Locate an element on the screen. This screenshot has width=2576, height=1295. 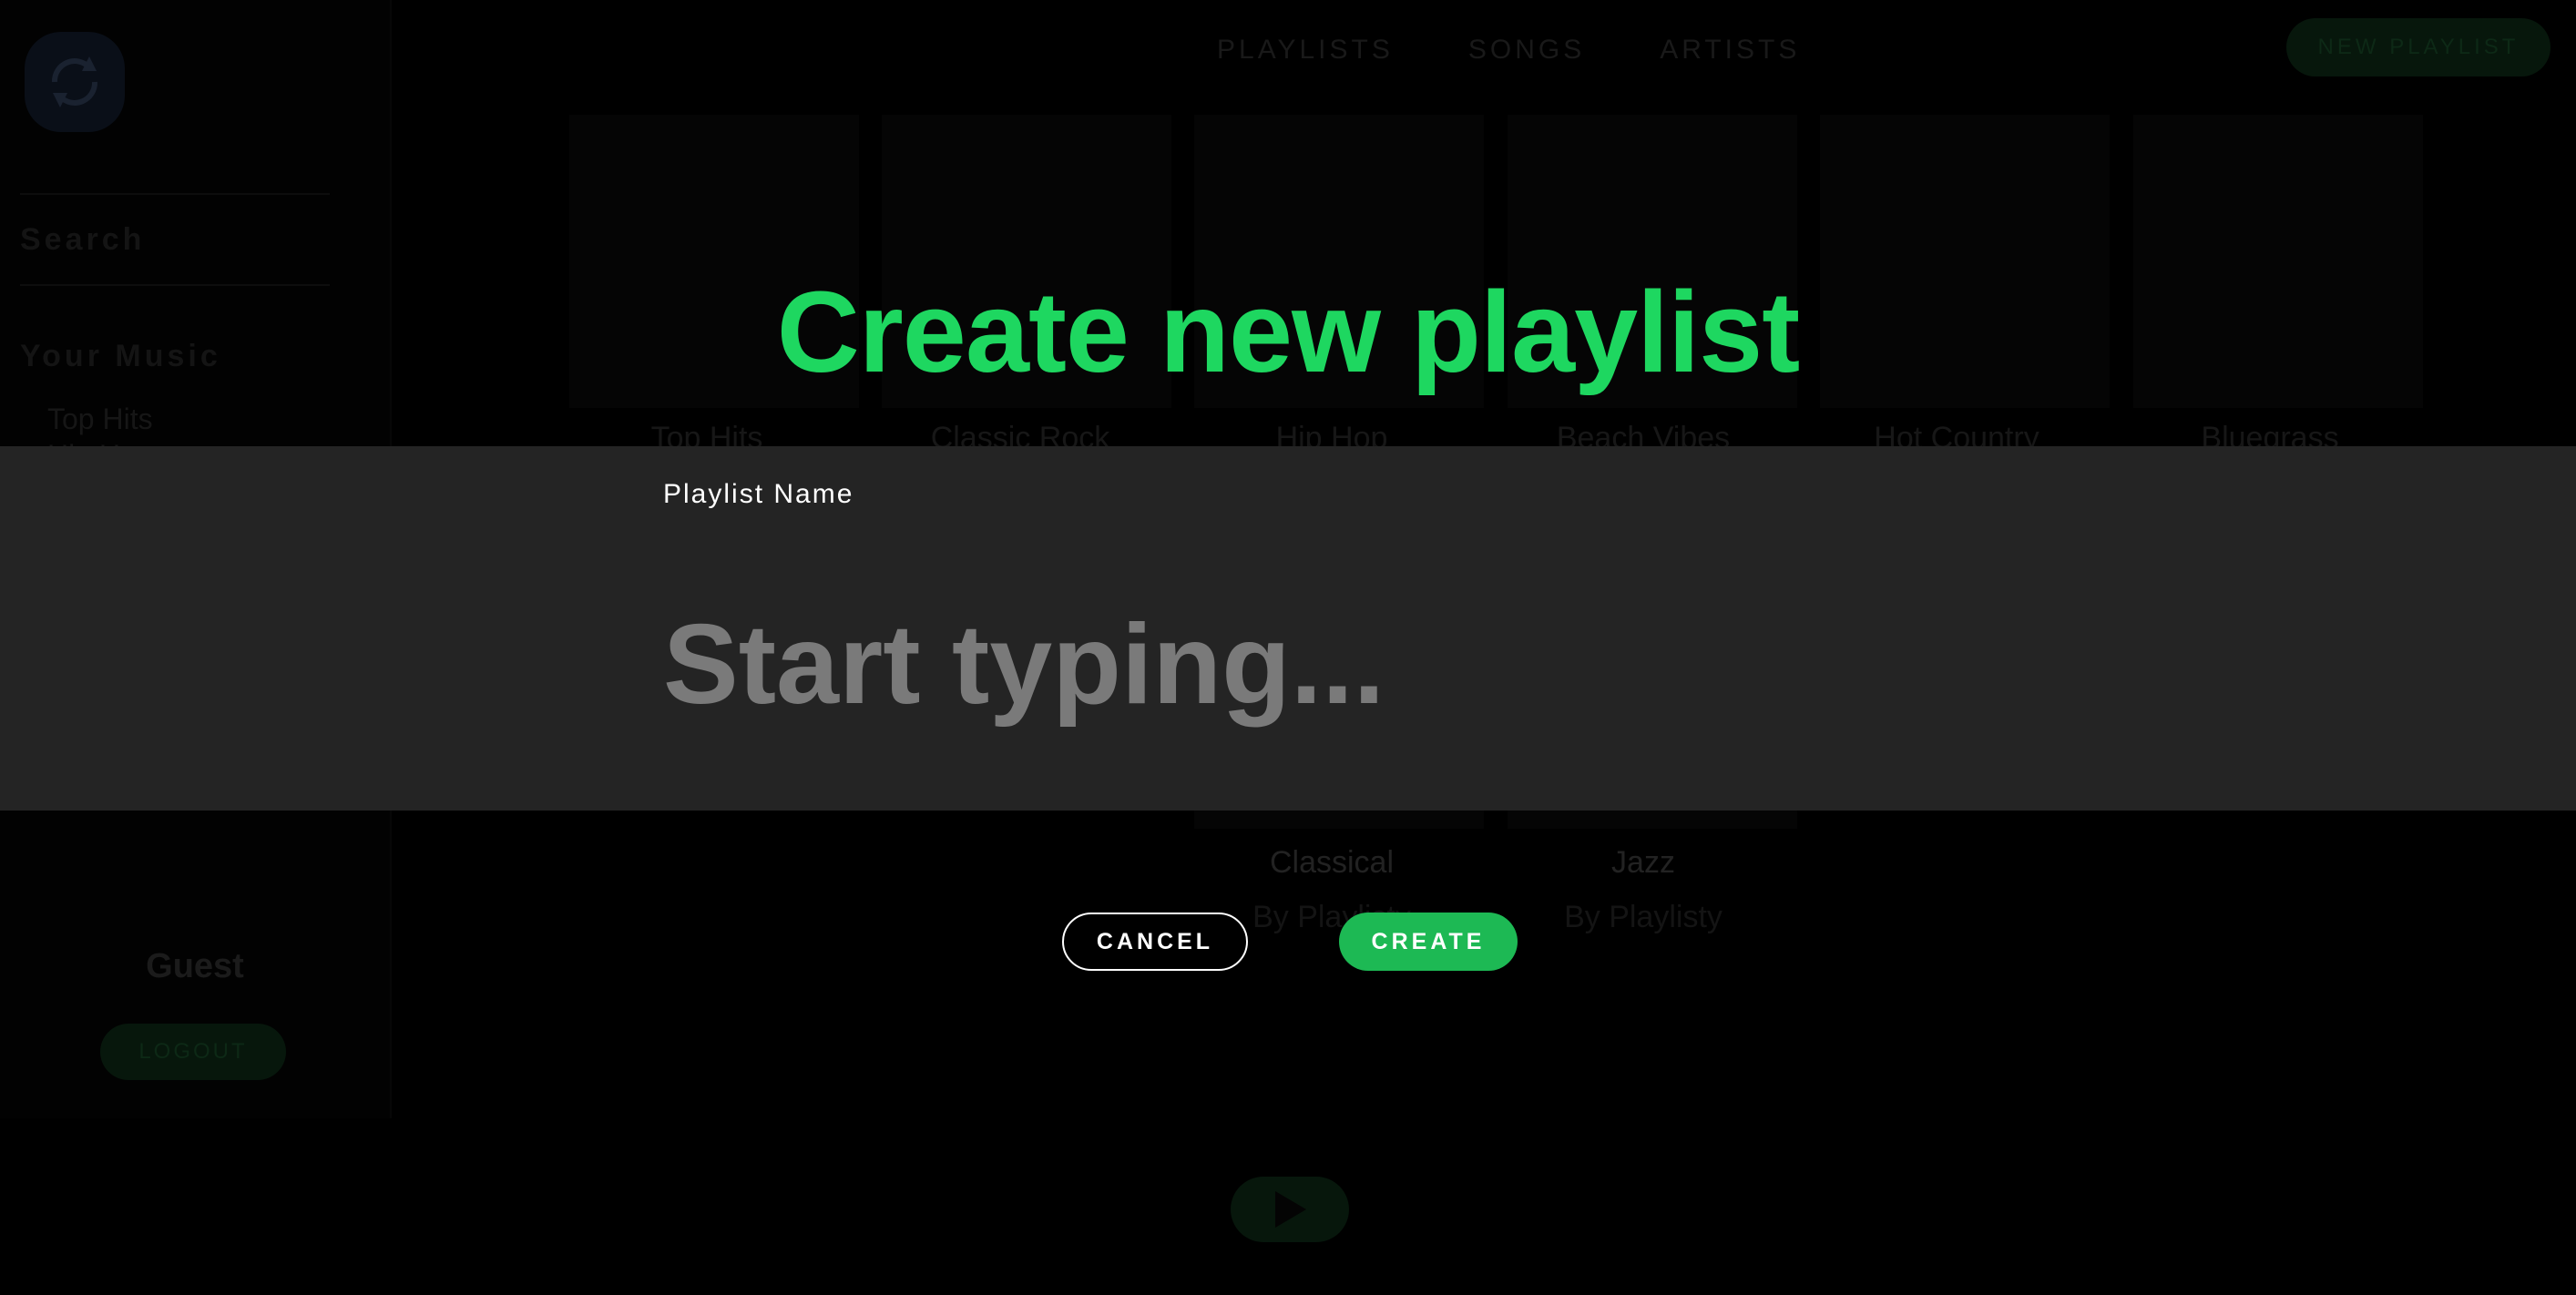
tab-artists: ARTISTS is located at coordinates (1730, 51).